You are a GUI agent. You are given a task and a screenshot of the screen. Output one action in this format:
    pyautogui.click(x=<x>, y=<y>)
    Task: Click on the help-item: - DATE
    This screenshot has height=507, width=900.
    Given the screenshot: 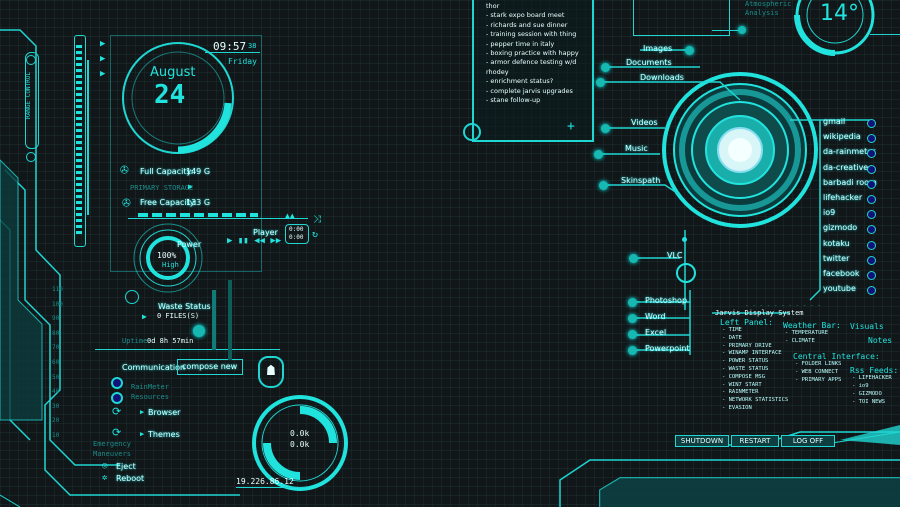 What is the action you would take?
    pyautogui.click(x=732, y=337)
    